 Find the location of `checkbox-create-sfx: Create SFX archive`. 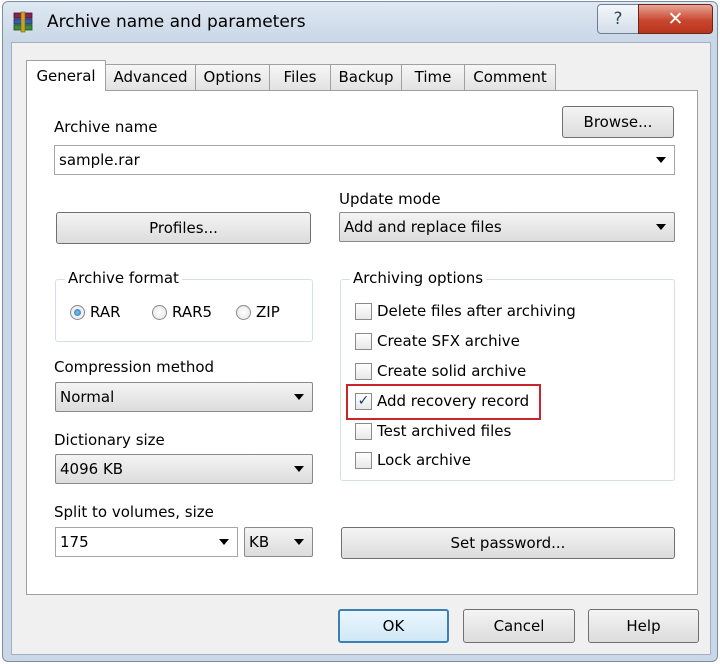

checkbox-create-sfx: Create SFX archive is located at coordinates (437, 341).